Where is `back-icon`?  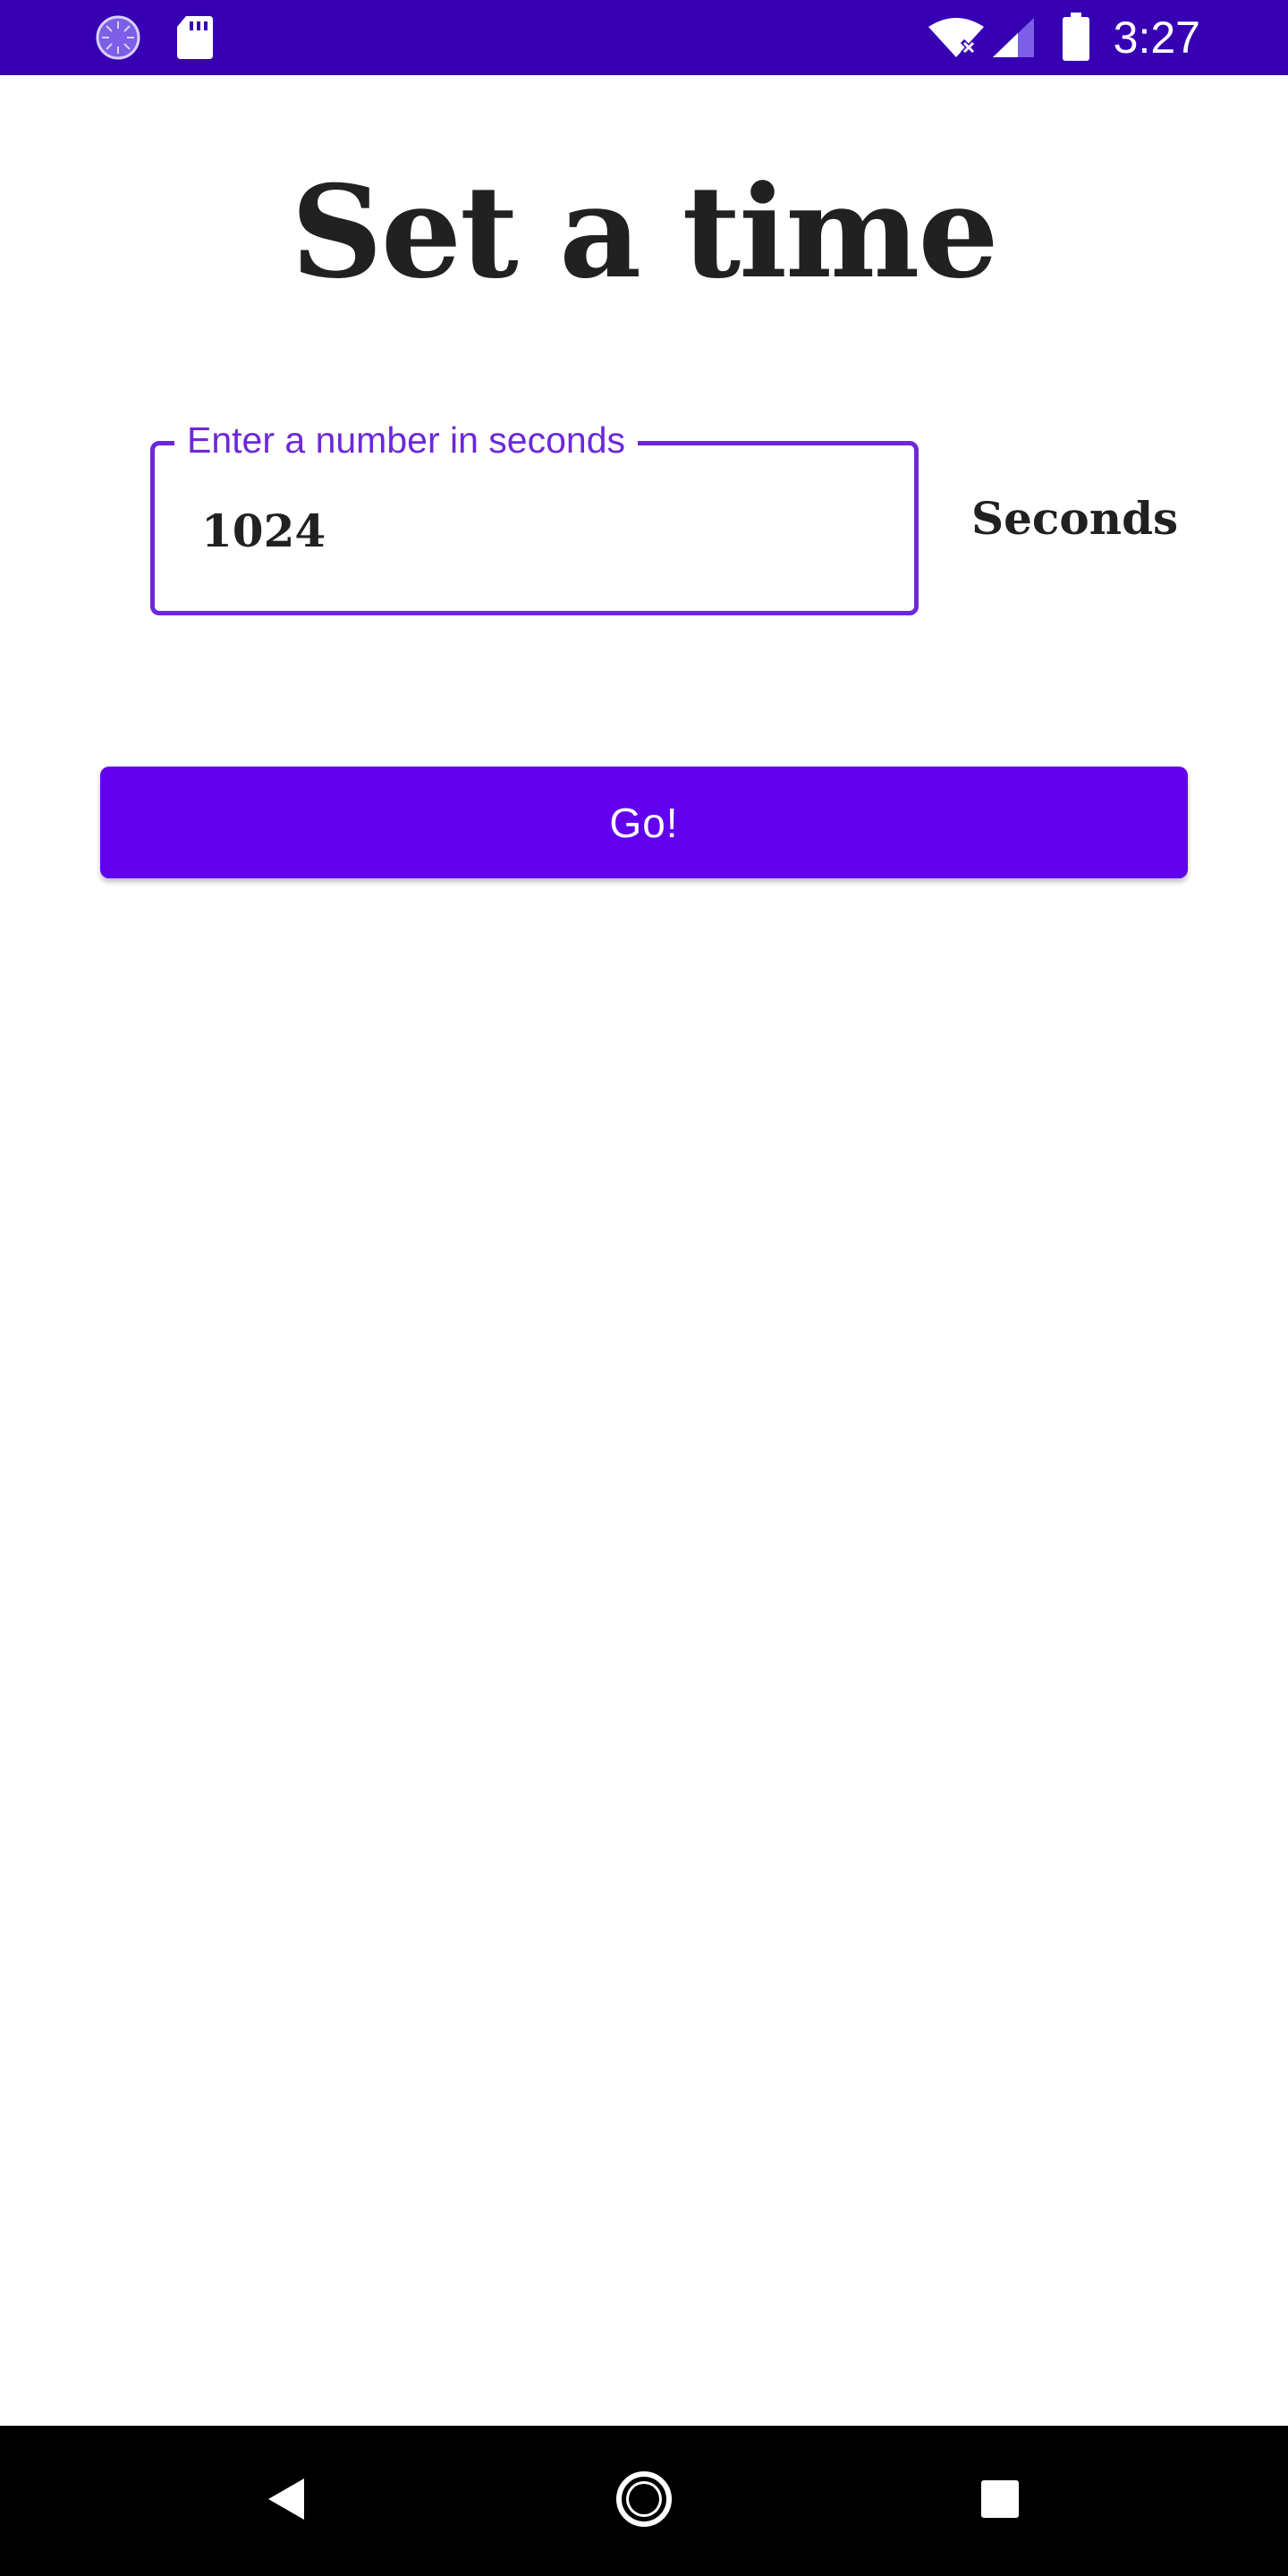
back-icon is located at coordinates (286, 2501).